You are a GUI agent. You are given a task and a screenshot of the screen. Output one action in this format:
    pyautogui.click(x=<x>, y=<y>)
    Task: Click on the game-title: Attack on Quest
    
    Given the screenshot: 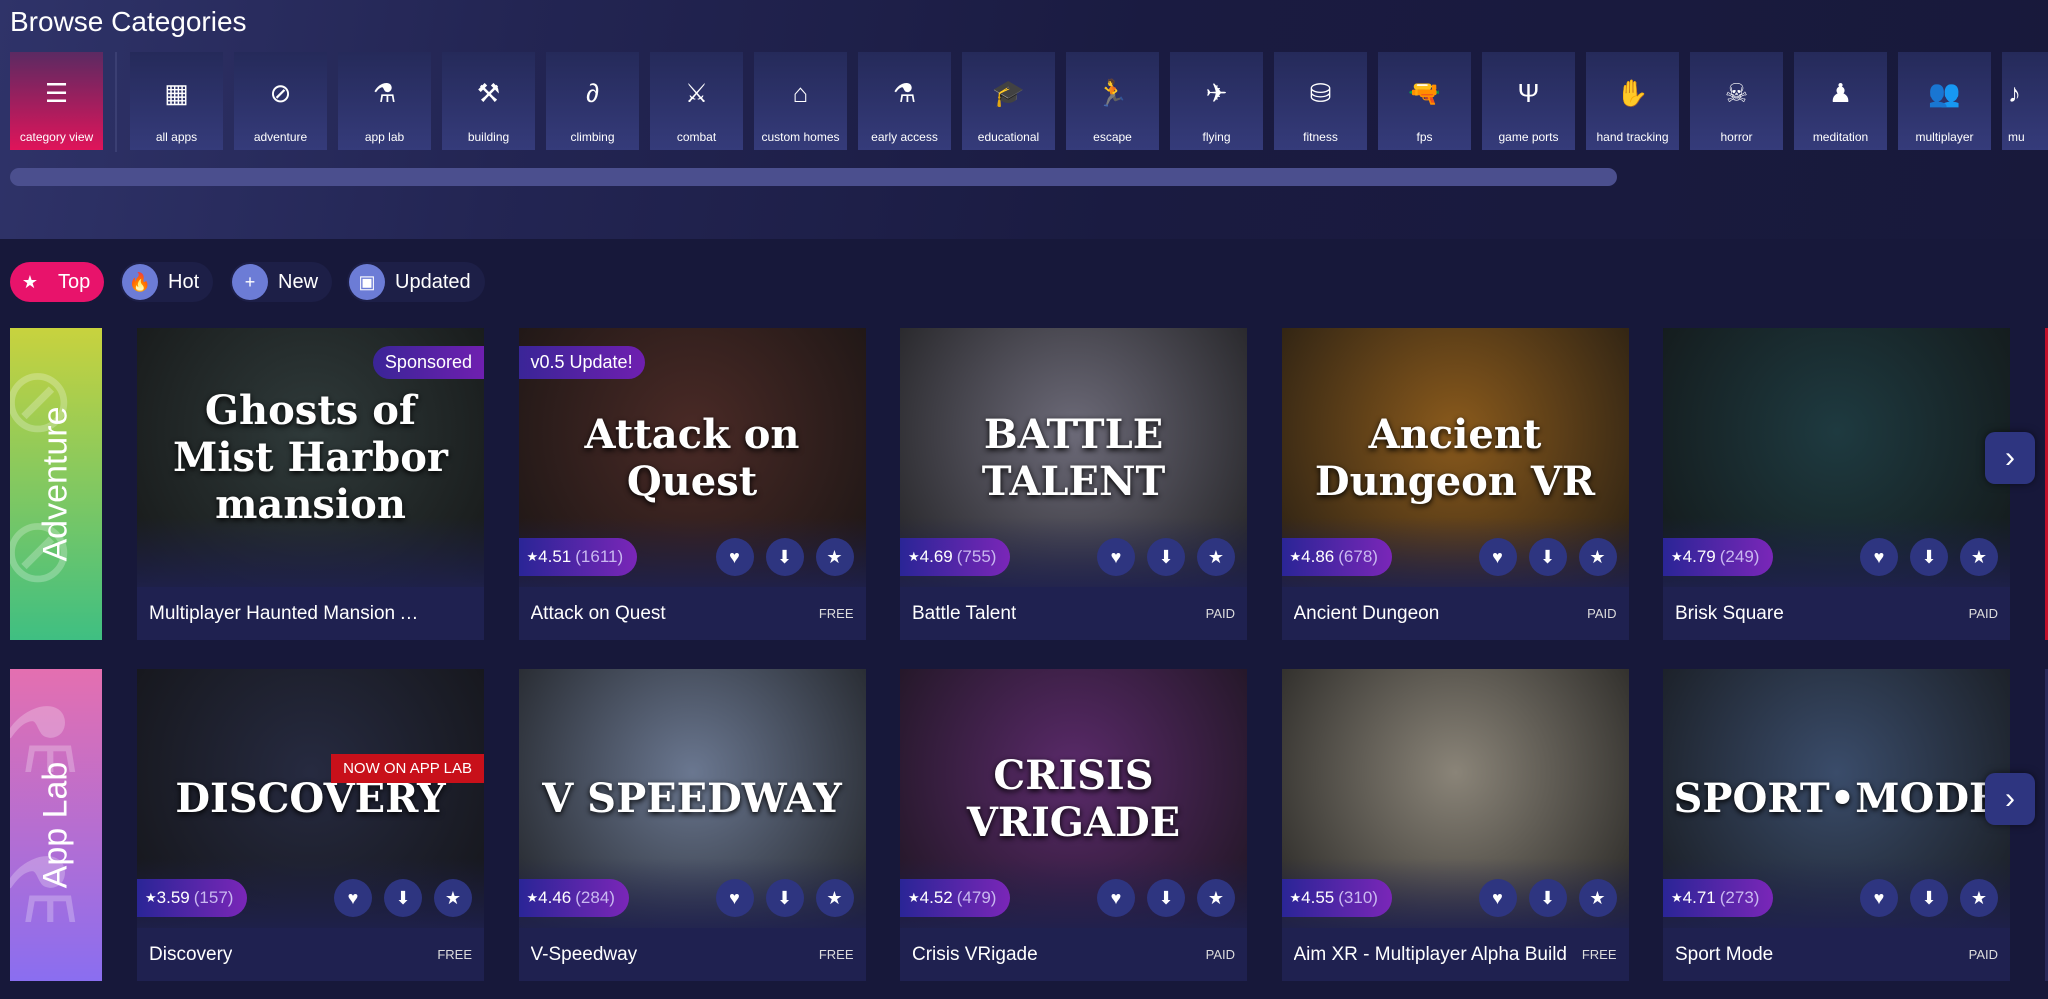 What is the action you would take?
    pyautogui.click(x=598, y=614)
    